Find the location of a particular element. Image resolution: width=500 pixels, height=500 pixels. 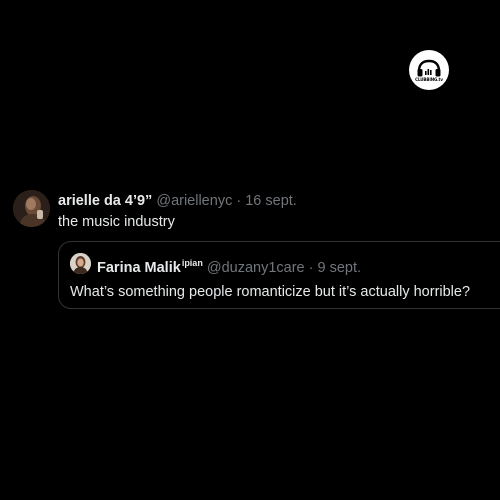

author-avatar is located at coordinates (31, 208).